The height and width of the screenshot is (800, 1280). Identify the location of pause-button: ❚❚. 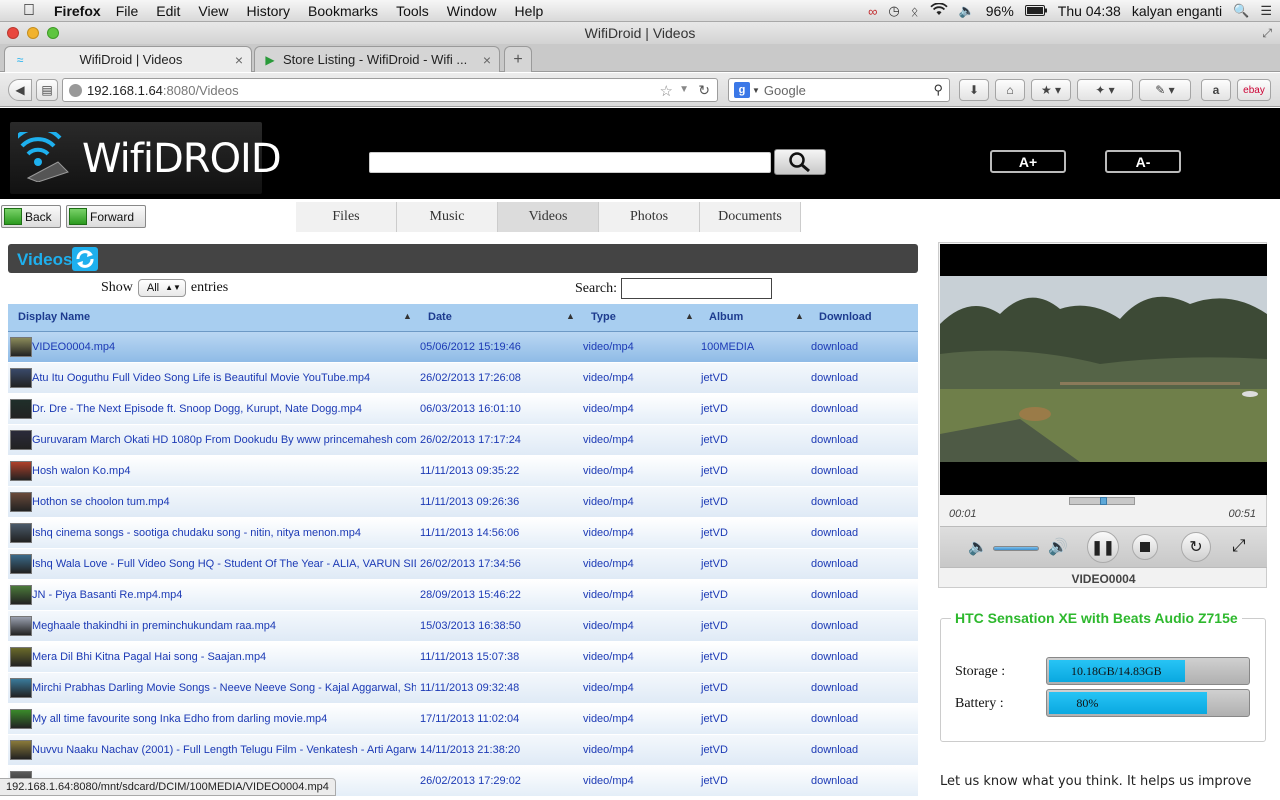
(1103, 547).